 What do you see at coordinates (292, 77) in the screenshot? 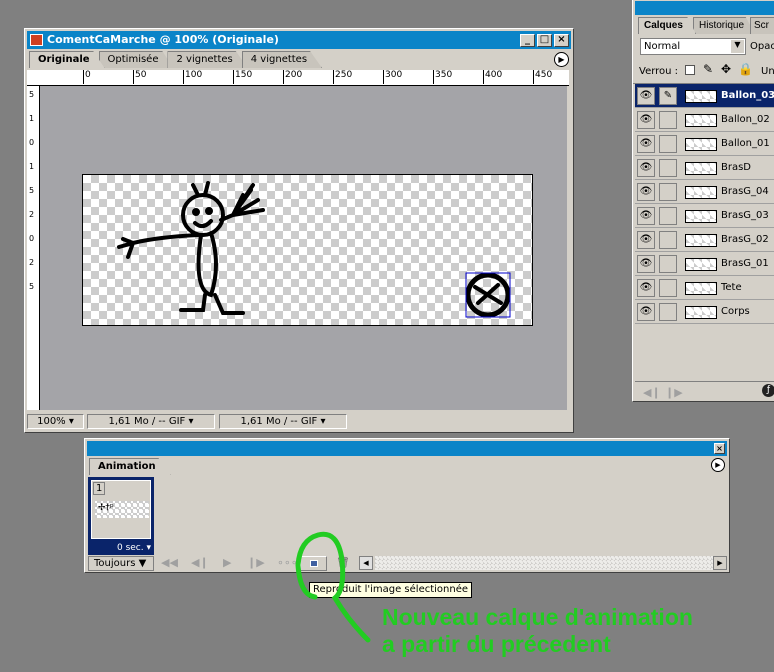
I see `ruler-tick: 200` at bounding box center [292, 77].